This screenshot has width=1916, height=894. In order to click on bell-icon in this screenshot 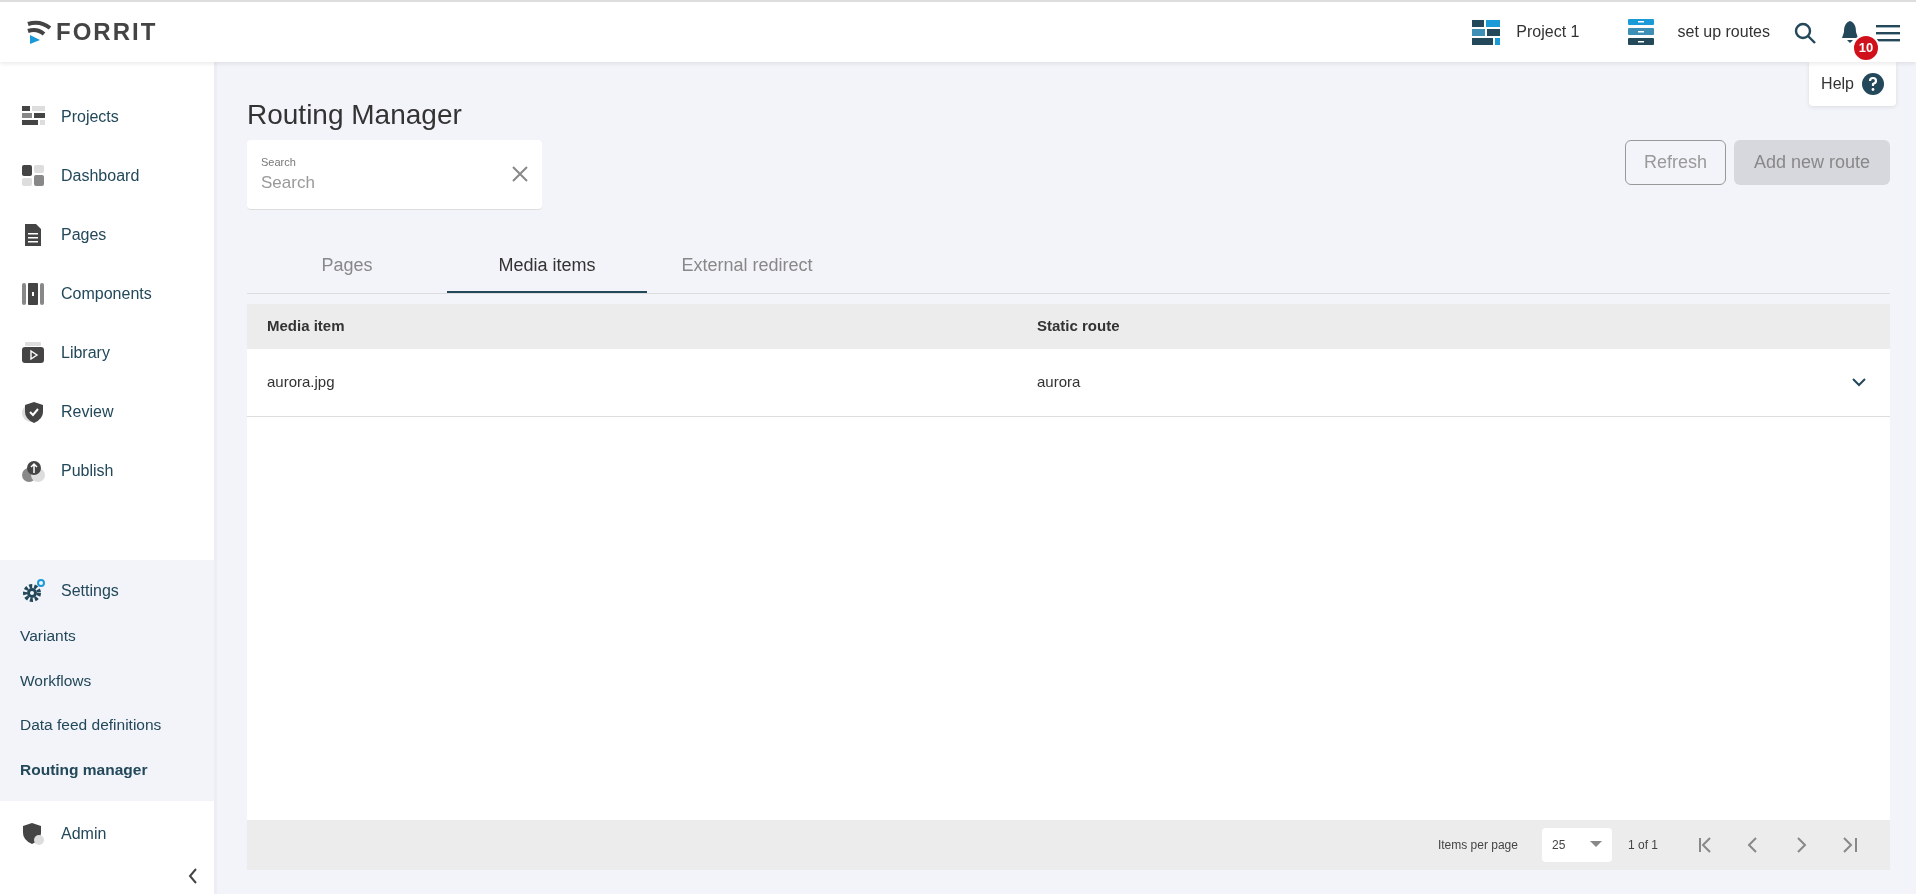, I will do `click(1850, 32)`.